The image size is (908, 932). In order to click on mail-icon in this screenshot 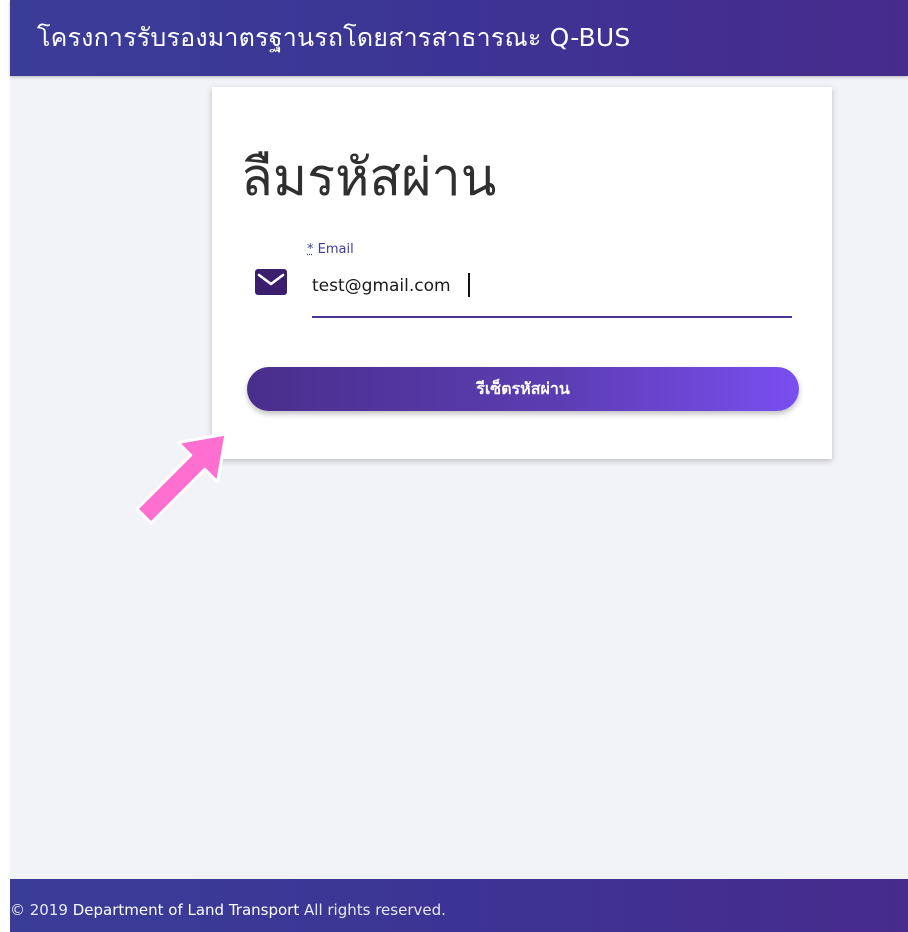, I will do `click(271, 282)`.